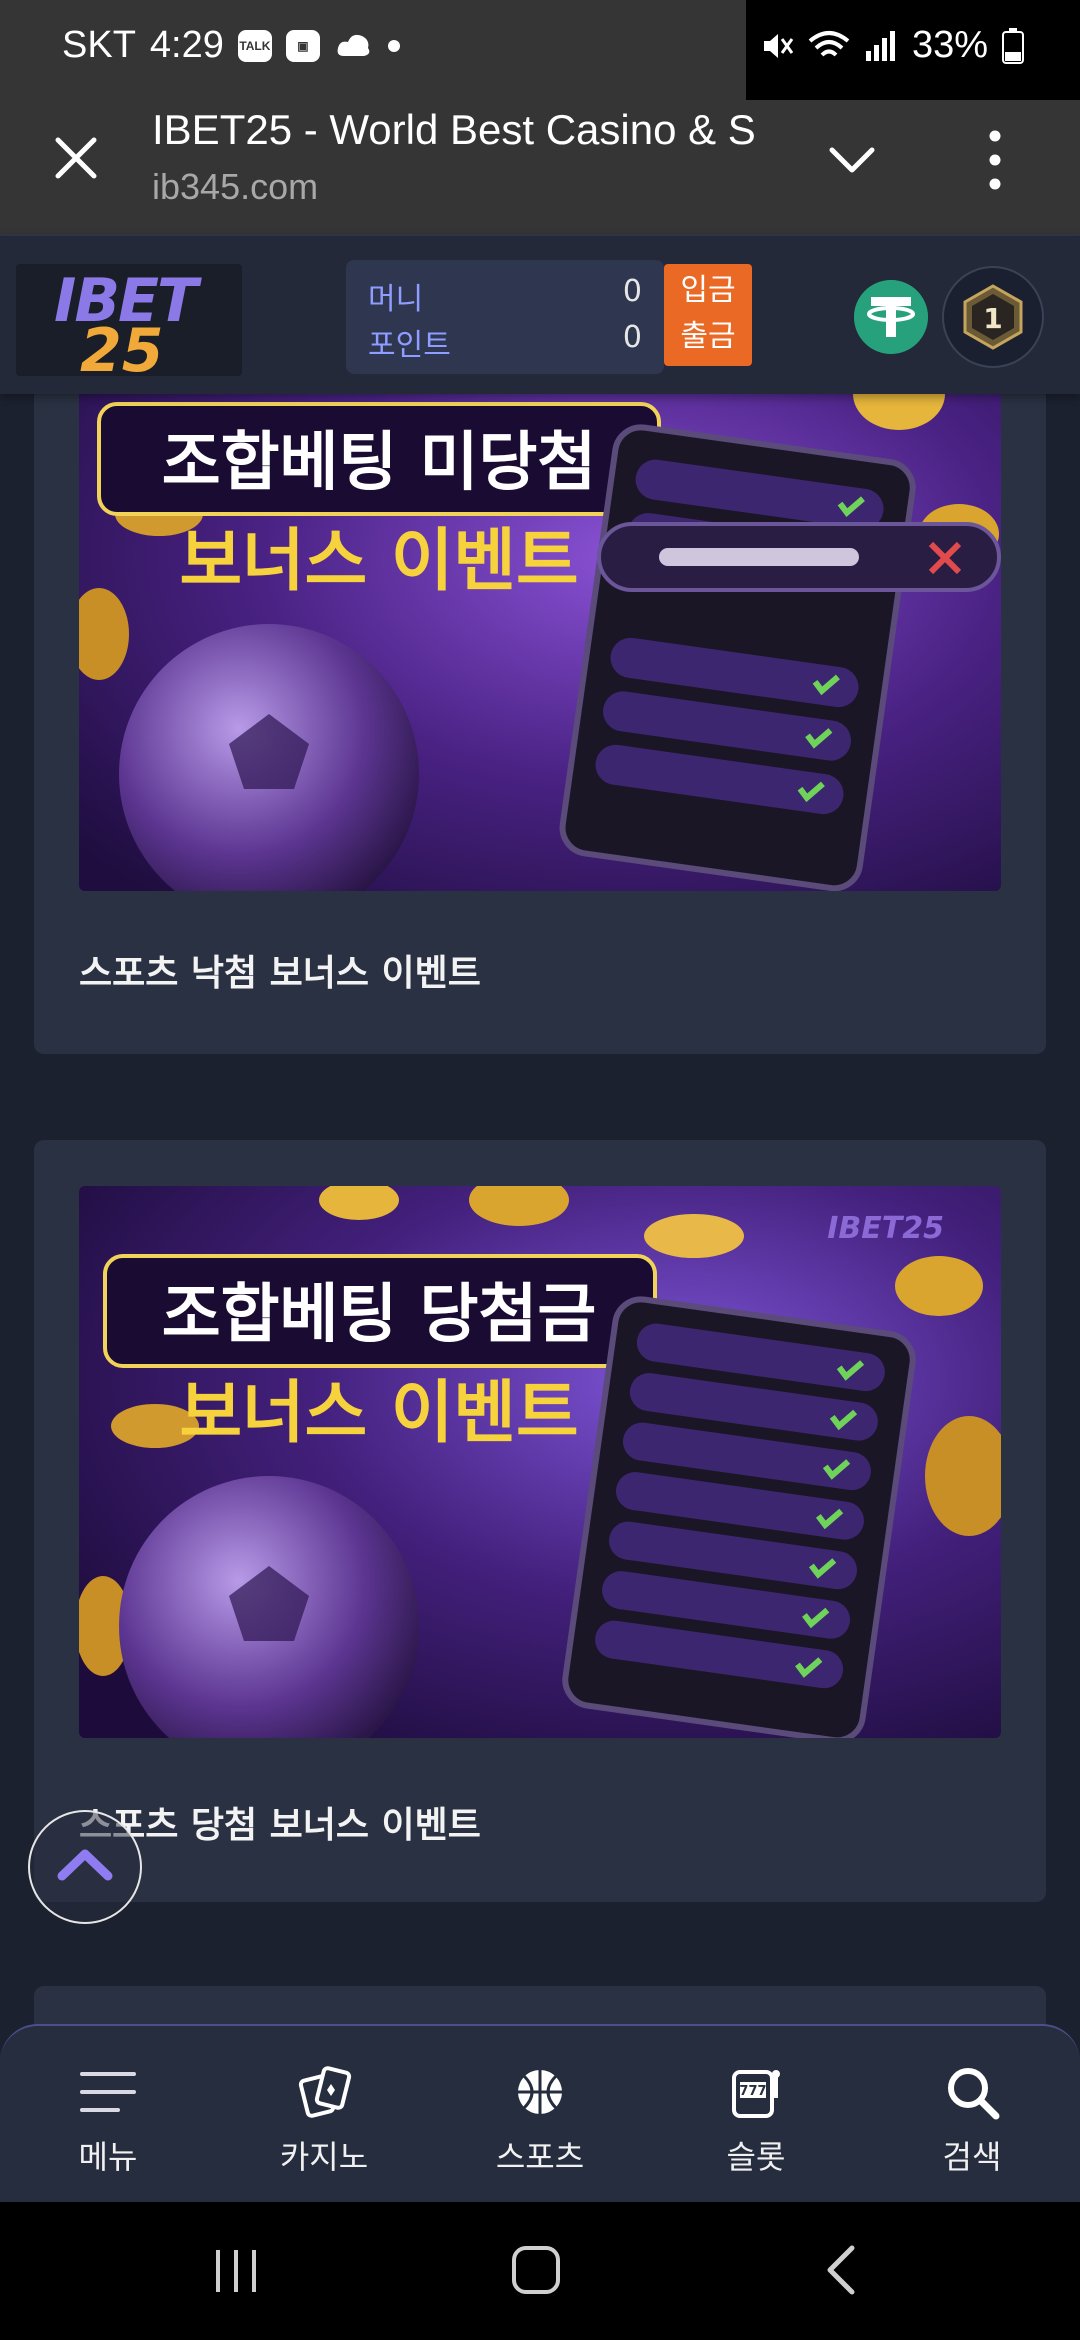  What do you see at coordinates (353, 45) in the screenshot?
I see `weather-icon` at bounding box center [353, 45].